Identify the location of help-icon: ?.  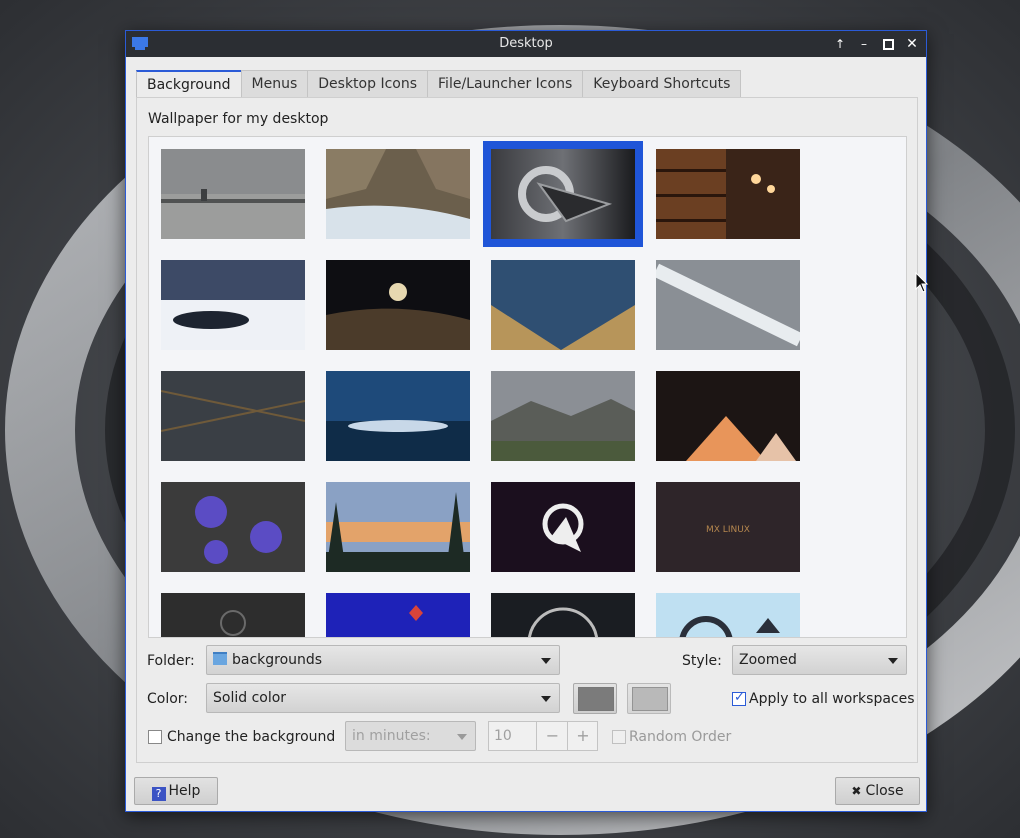
(158, 794).